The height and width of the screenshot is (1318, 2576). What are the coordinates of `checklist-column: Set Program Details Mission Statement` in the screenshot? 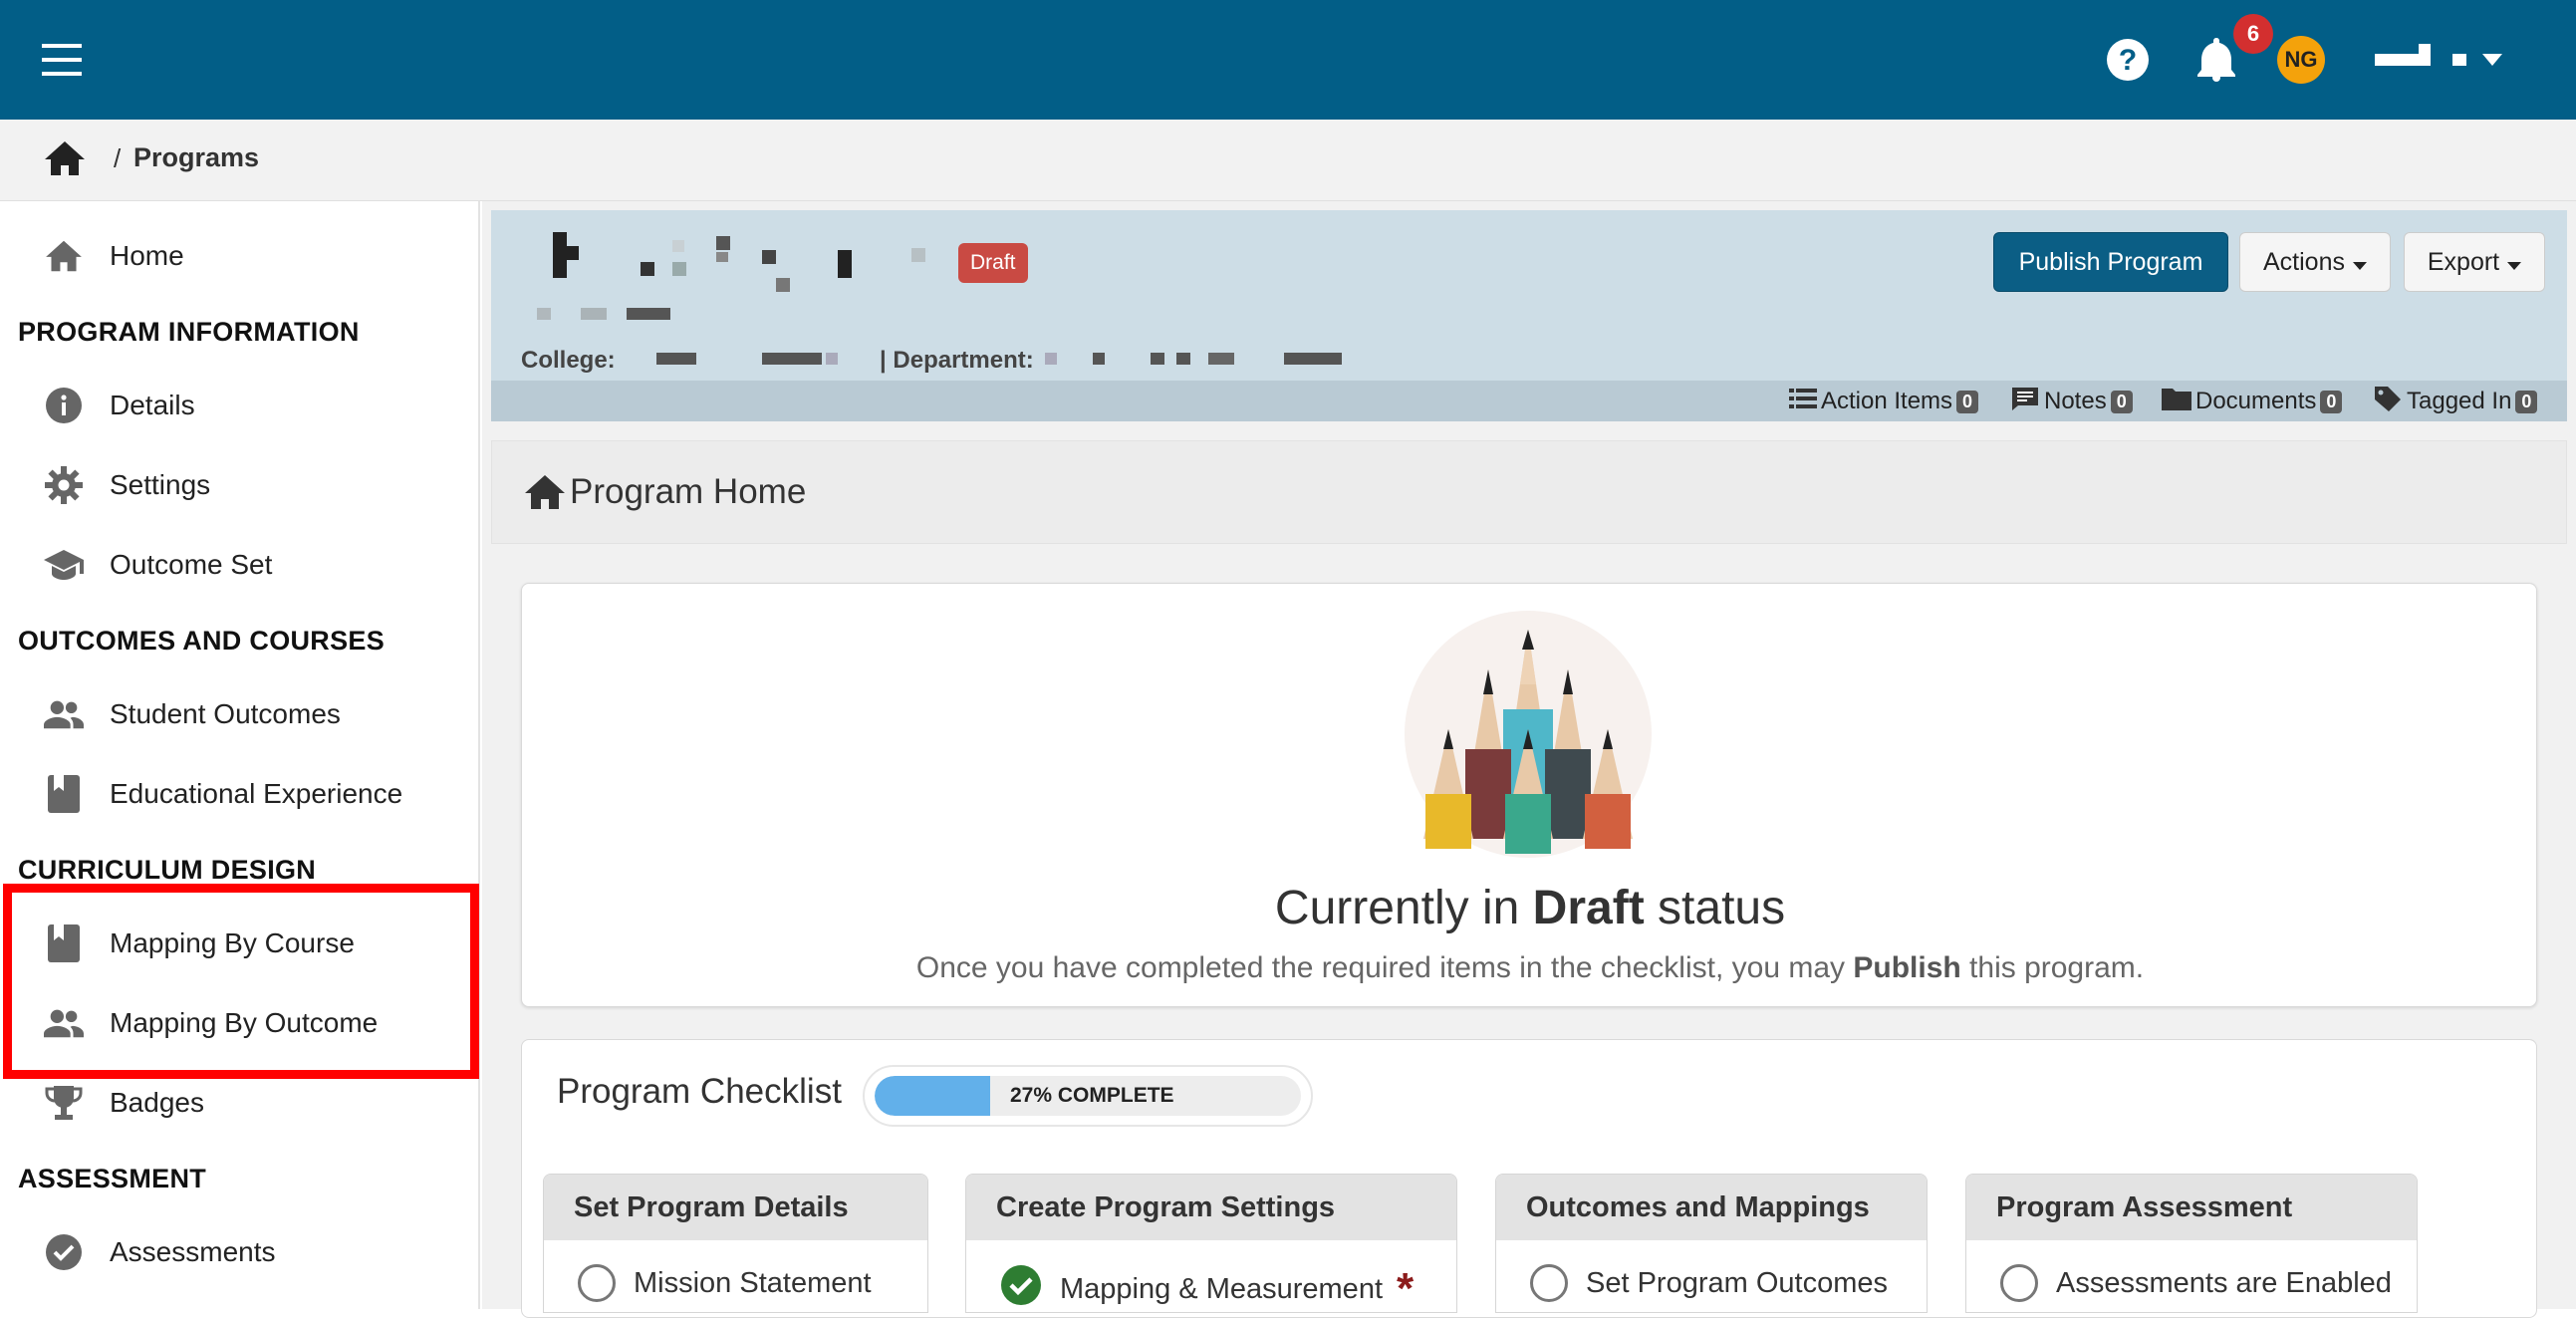 It's located at (735, 1243).